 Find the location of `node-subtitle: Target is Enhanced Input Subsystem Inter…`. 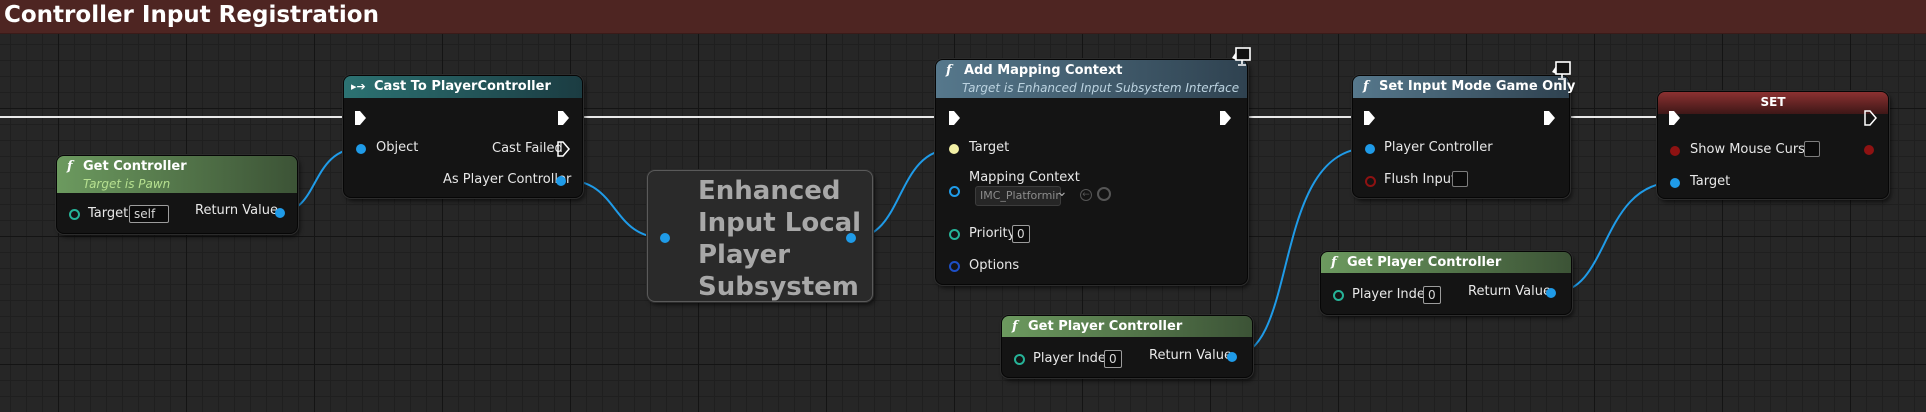

node-subtitle: Target is Enhanced Input Subsystem Inter… is located at coordinates (1101, 88).